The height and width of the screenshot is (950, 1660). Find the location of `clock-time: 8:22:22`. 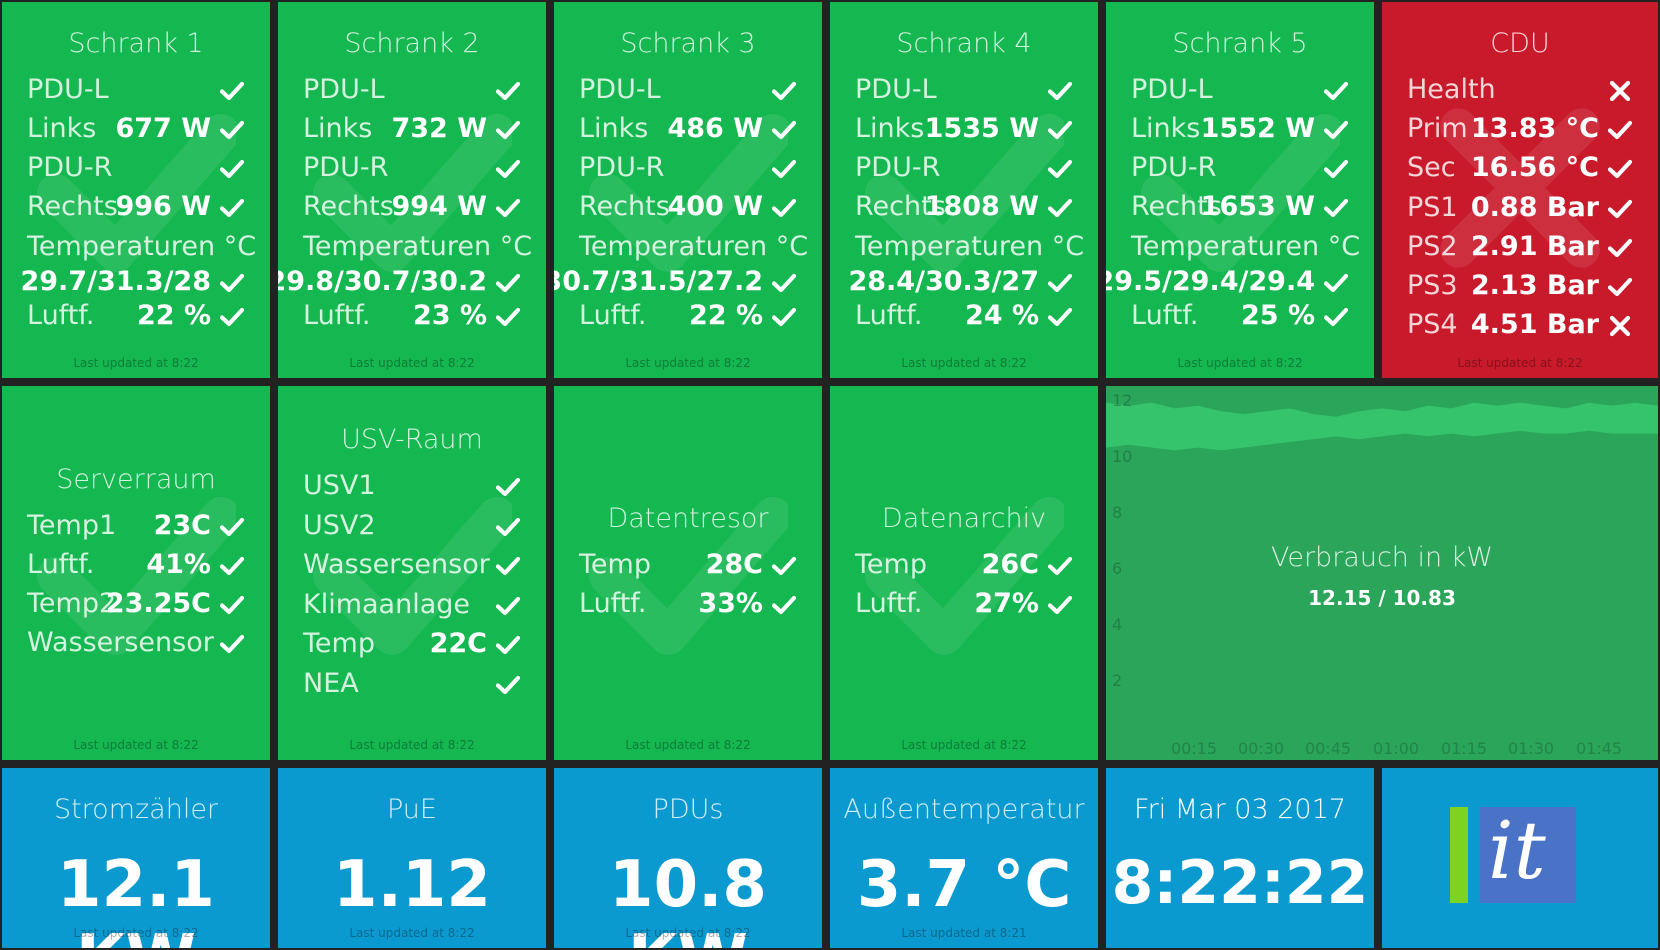

clock-time: 8:22:22 is located at coordinates (1240, 883).